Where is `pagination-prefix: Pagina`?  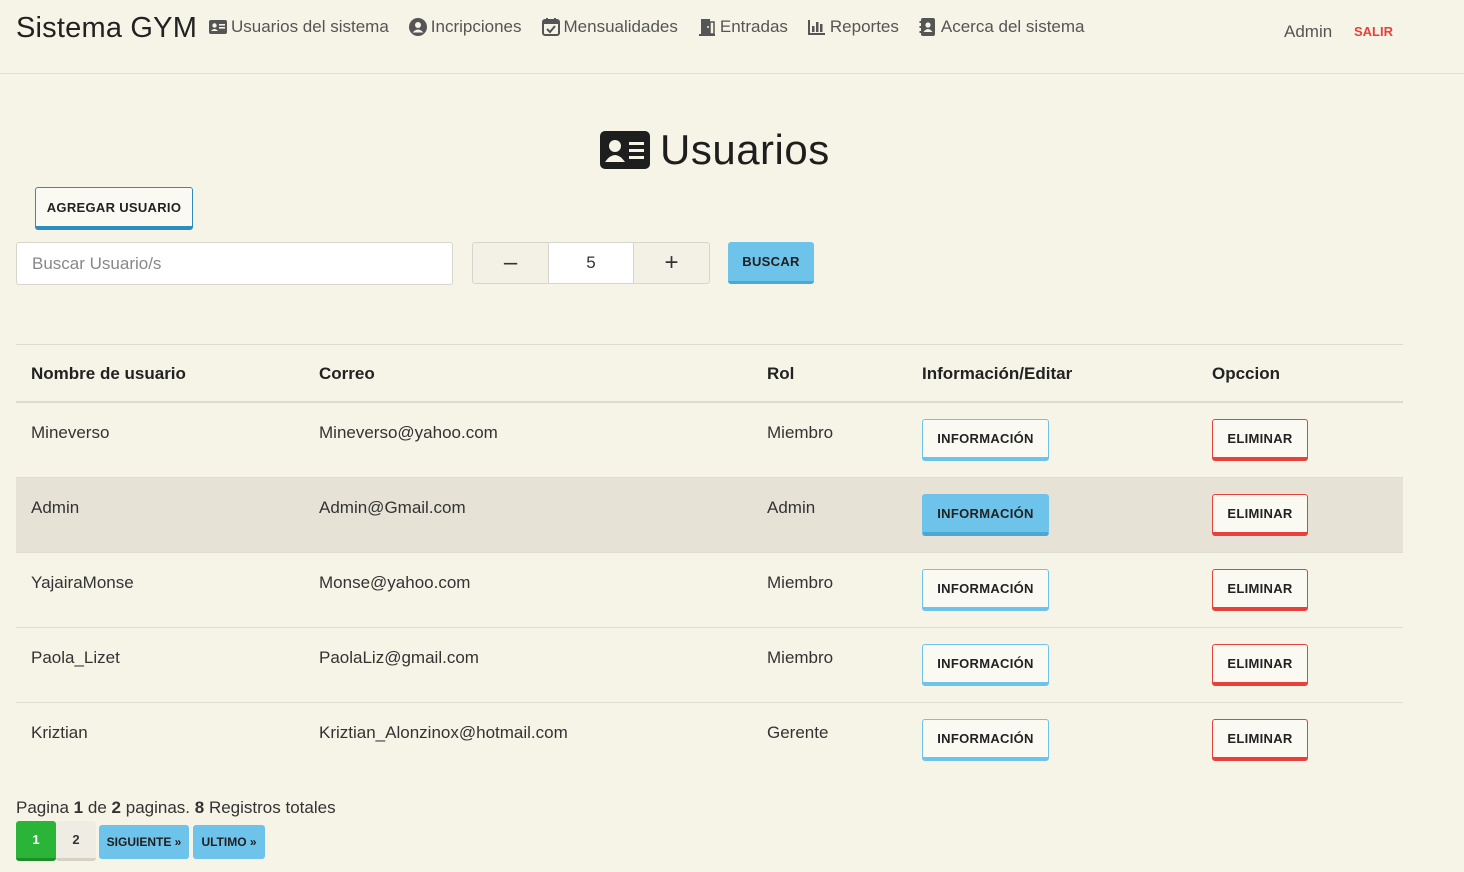
pagination-prefix: Pagina is located at coordinates (42, 807).